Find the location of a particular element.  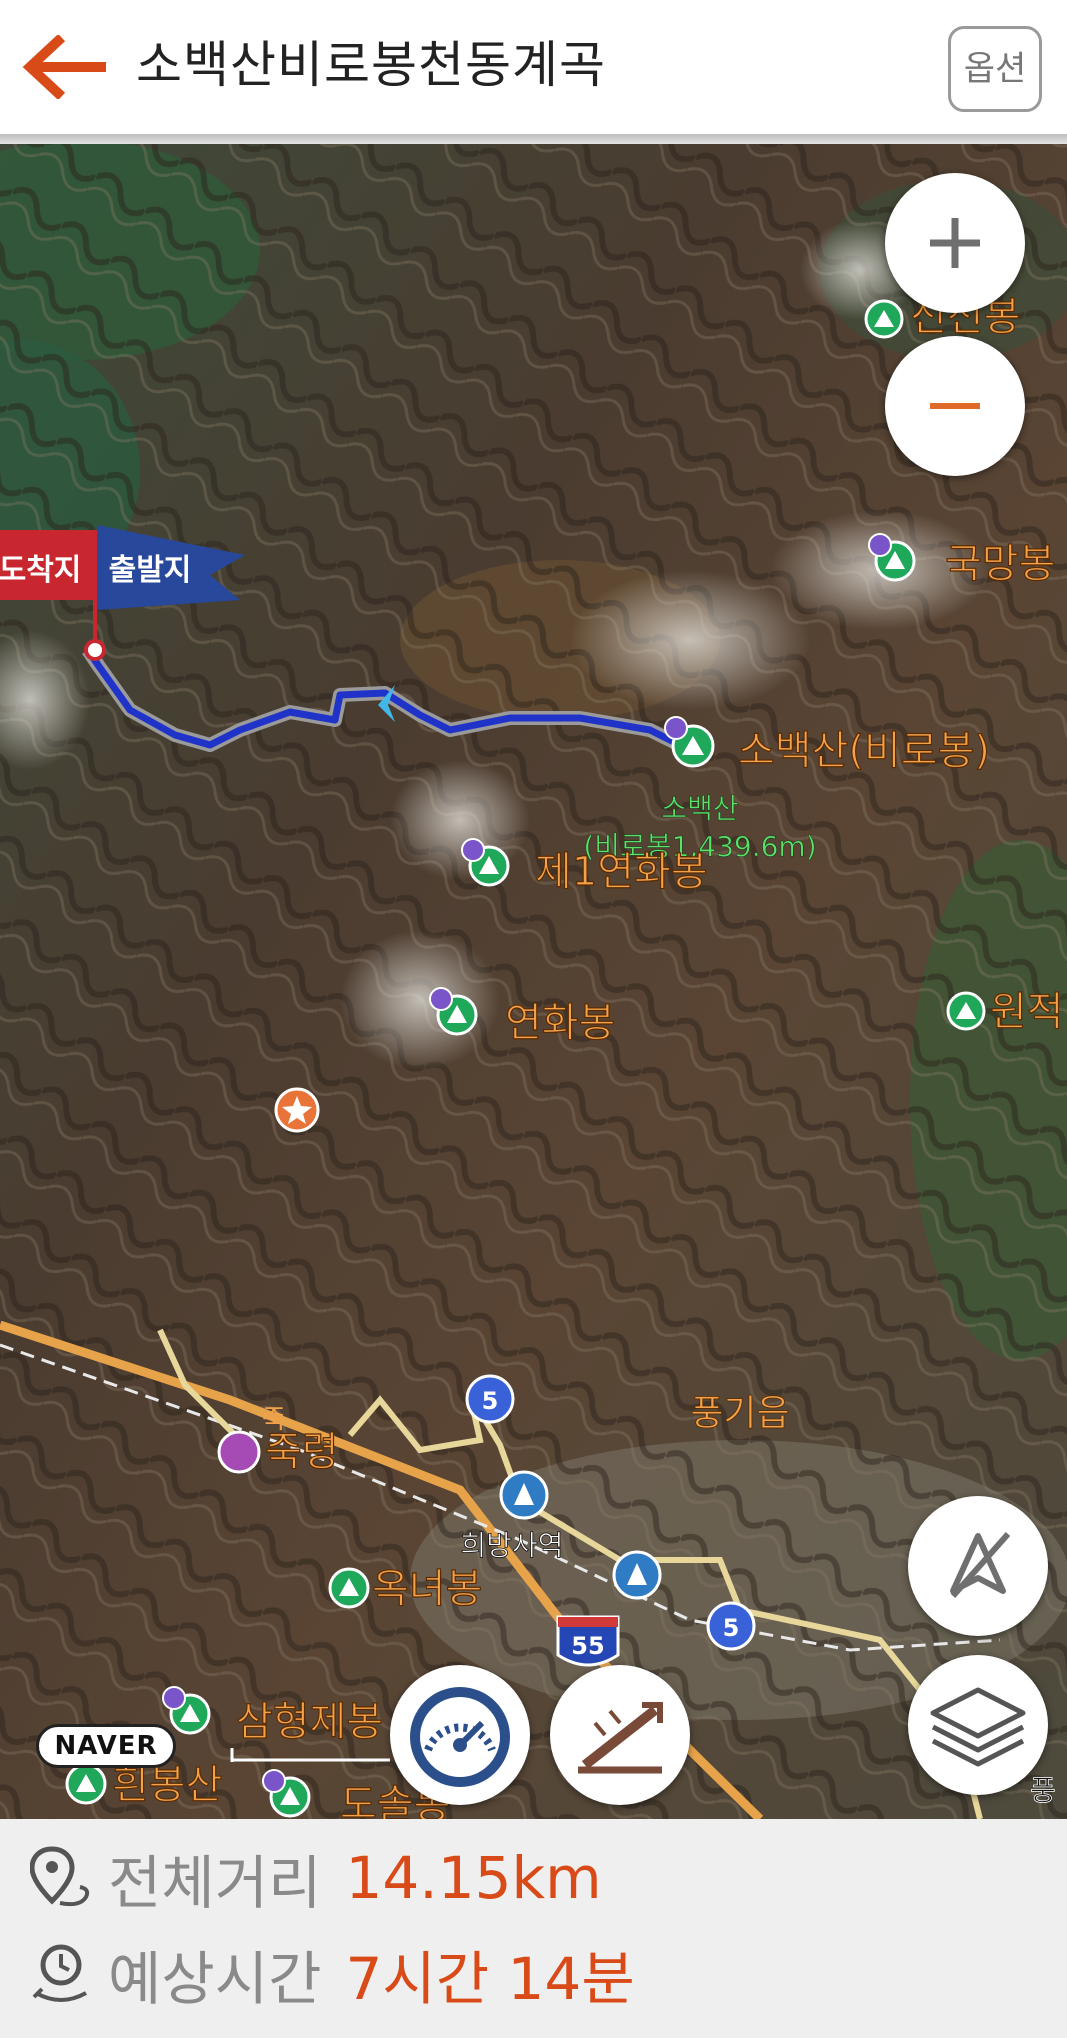

speed-button is located at coordinates (460, 1735).